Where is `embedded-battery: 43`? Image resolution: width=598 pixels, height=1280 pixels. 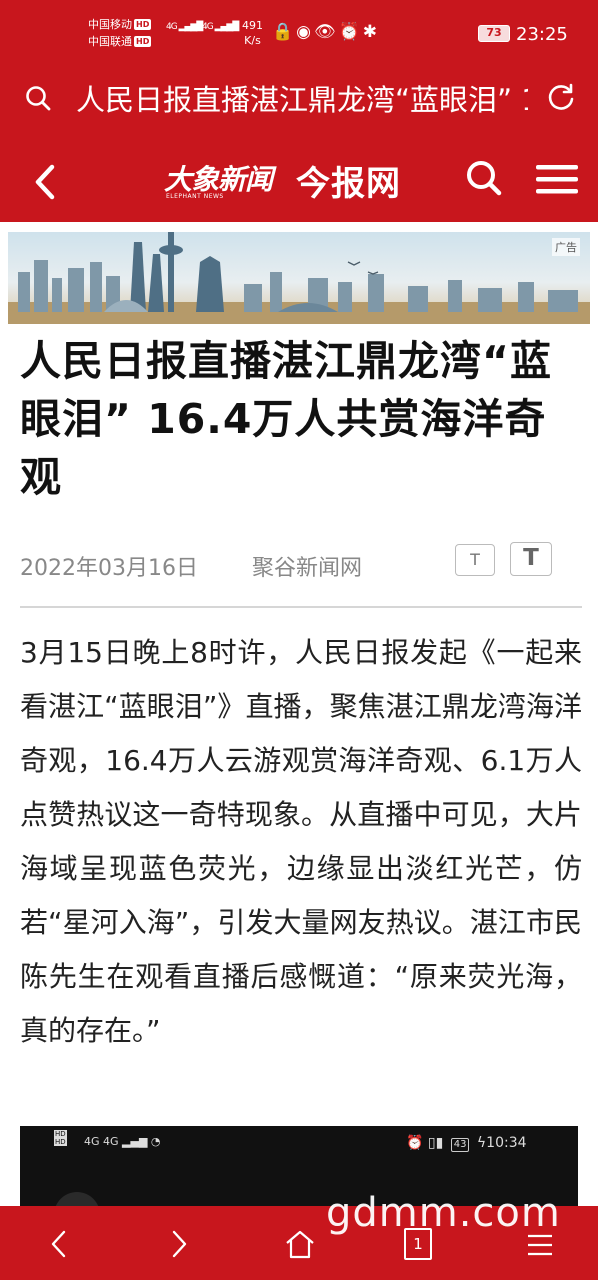
embedded-battery: 43 is located at coordinates (460, 1145).